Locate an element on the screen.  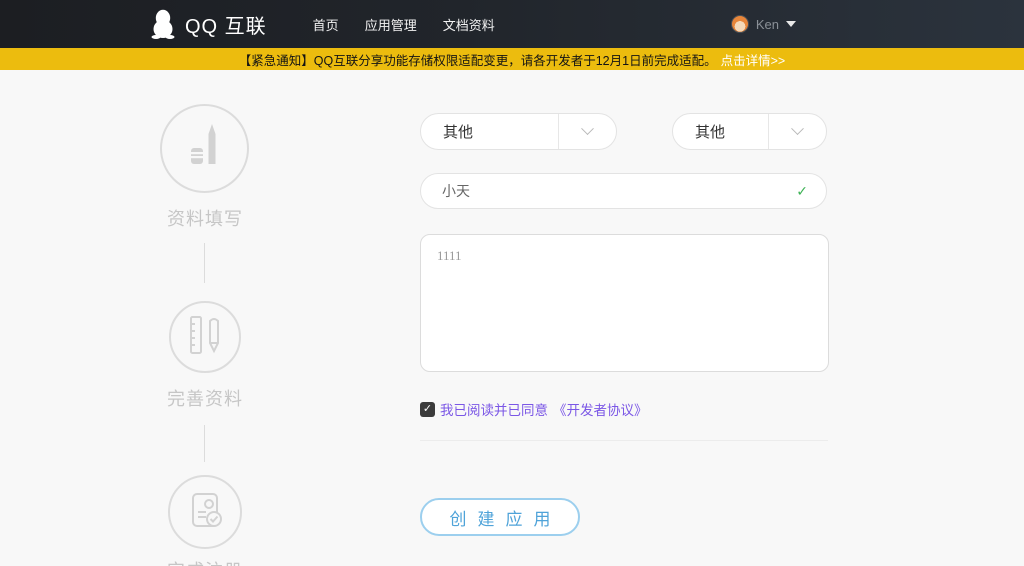
qq-penguin-icon is located at coordinates (163, 24).